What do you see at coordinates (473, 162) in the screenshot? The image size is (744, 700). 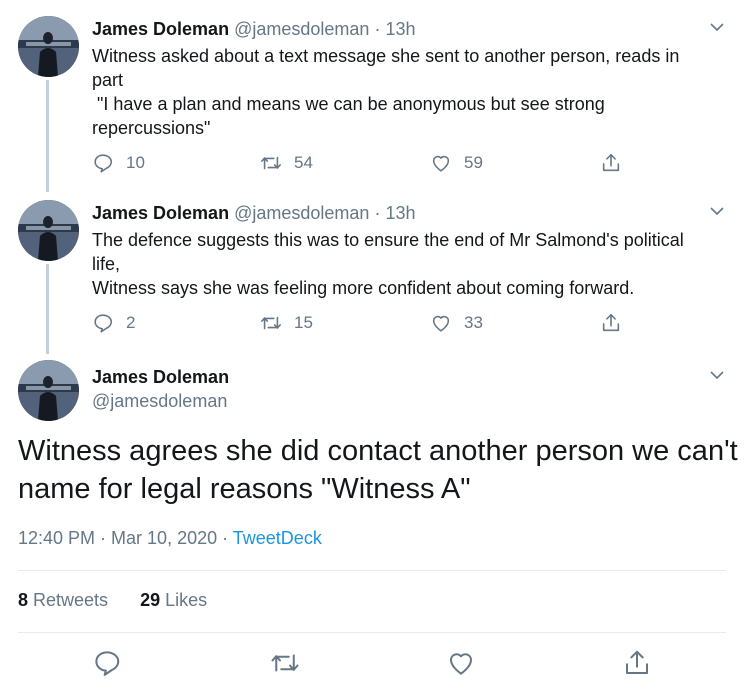 I see `like-count: 59` at bounding box center [473, 162].